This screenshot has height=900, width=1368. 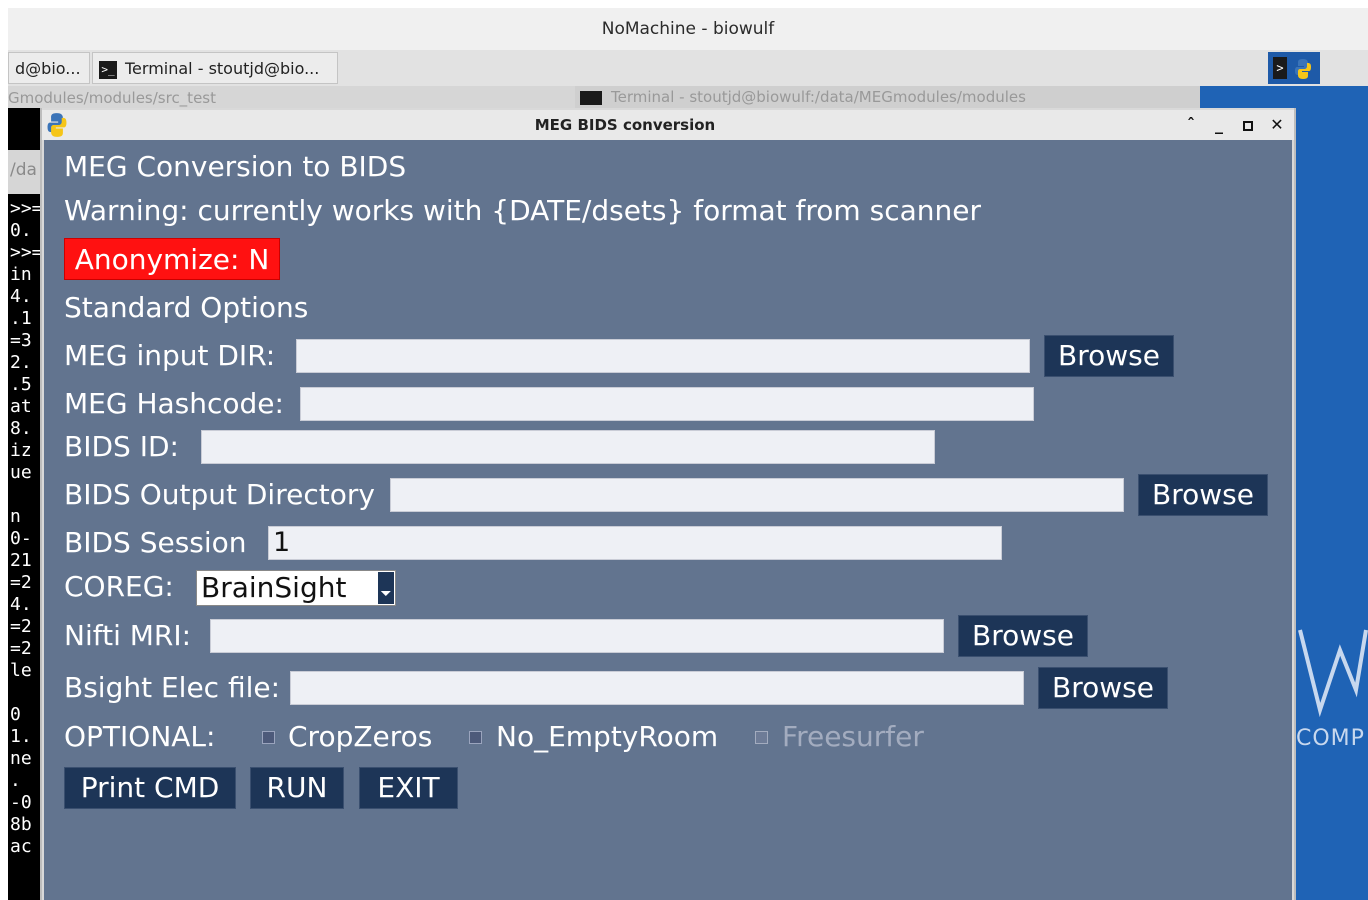 I want to click on coreg-select: BrainSight, so click(x=296, y=588).